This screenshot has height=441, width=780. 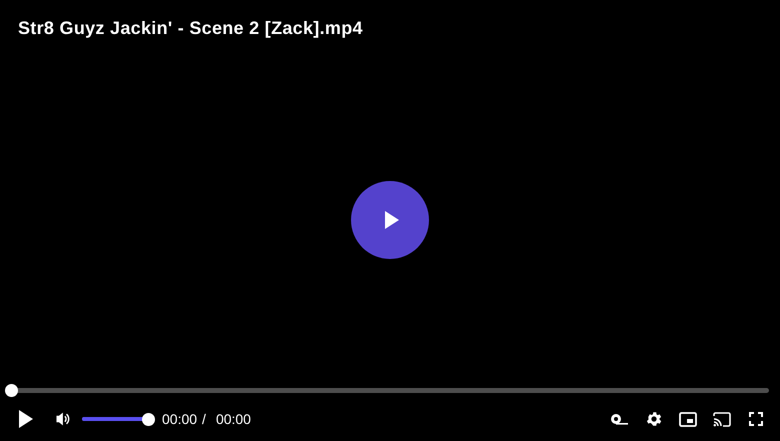 I want to click on current-time: 00:00, so click(x=180, y=419).